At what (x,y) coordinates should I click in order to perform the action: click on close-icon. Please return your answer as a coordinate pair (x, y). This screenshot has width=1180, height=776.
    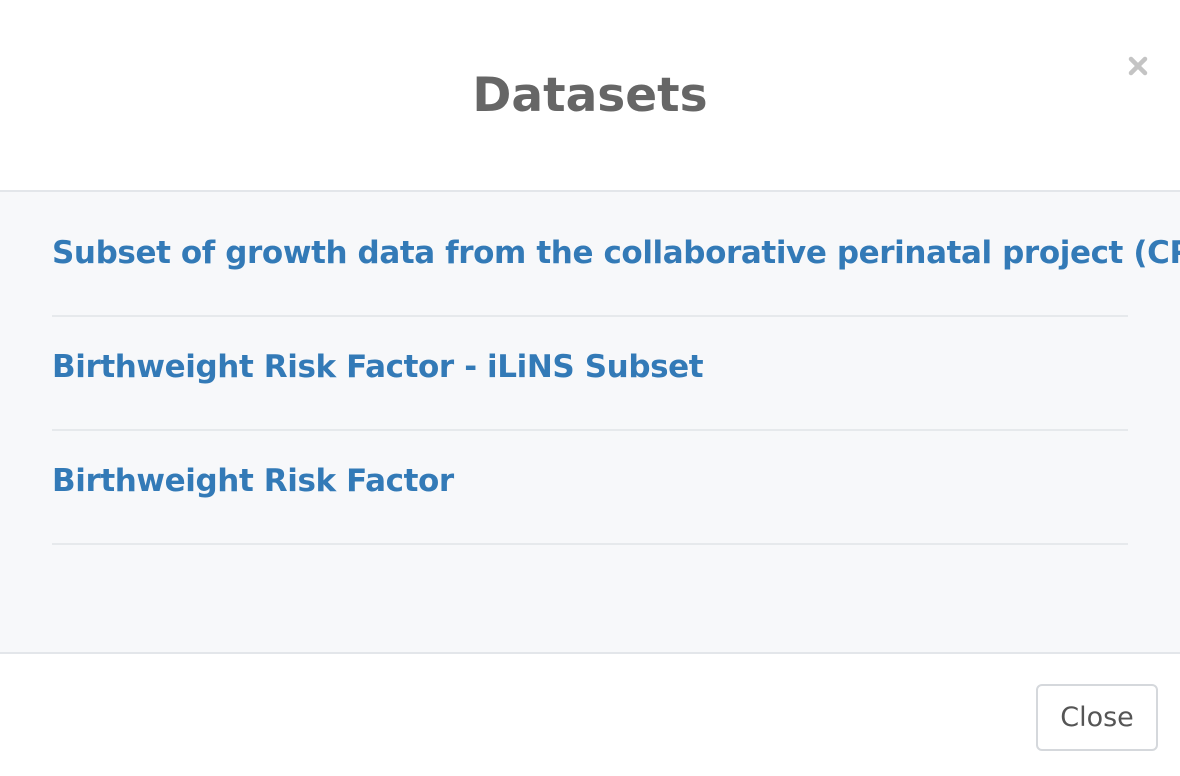
    Looking at the image, I should click on (1138, 66).